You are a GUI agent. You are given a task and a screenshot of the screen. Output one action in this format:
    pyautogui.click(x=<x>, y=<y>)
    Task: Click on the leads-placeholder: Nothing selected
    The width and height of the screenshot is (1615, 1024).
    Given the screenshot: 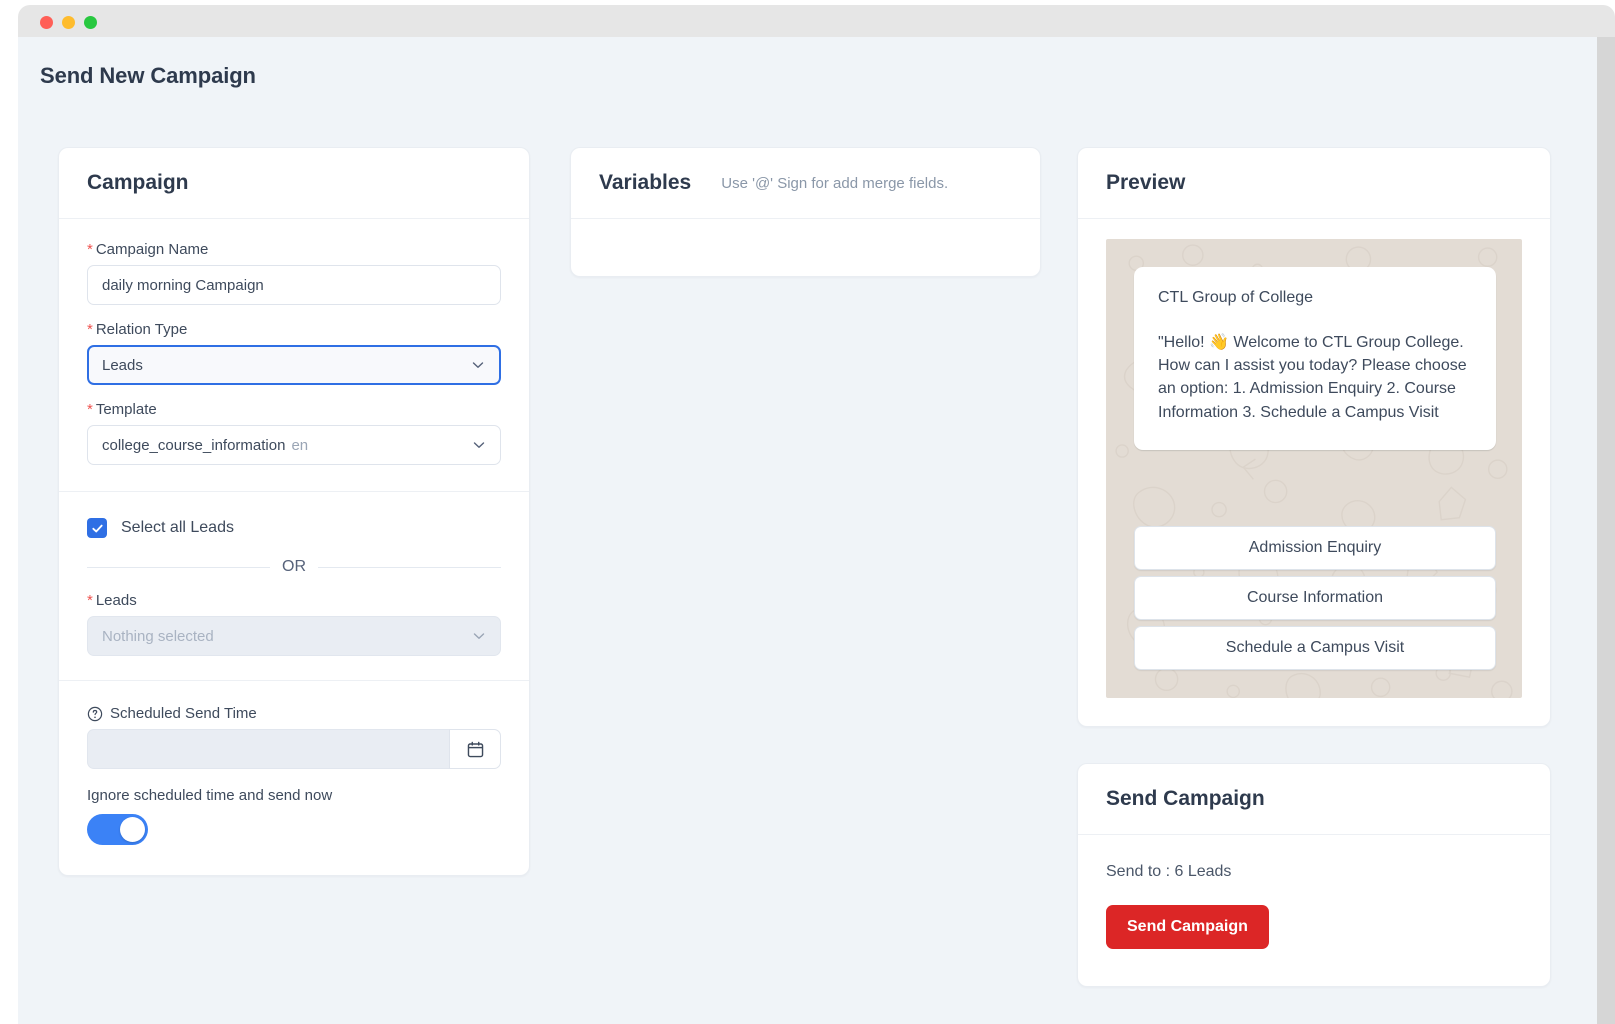 What is the action you would take?
    pyautogui.click(x=158, y=636)
    